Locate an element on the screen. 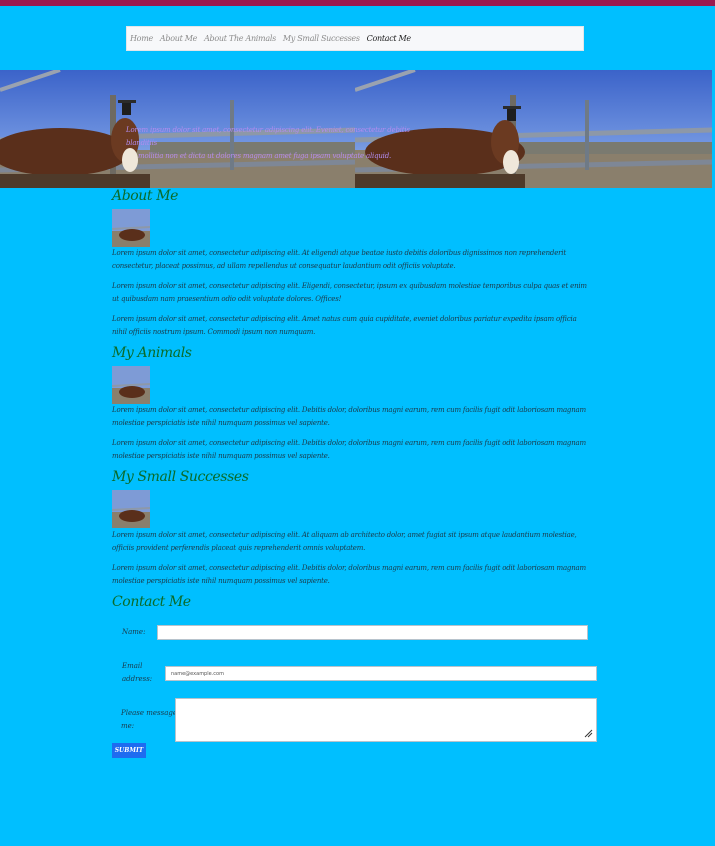 The width and height of the screenshot is (715, 846). top-accent-bar is located at coordinates (357, 3).